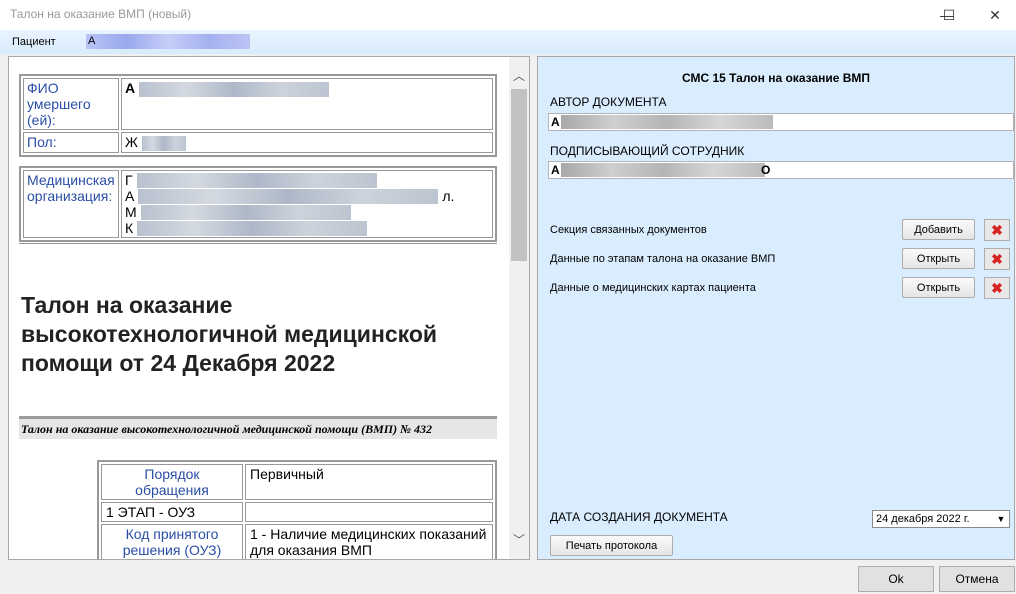  Describe the element at coordinates (781, 122) in the screenshot. I see `author-field: А` at that location.